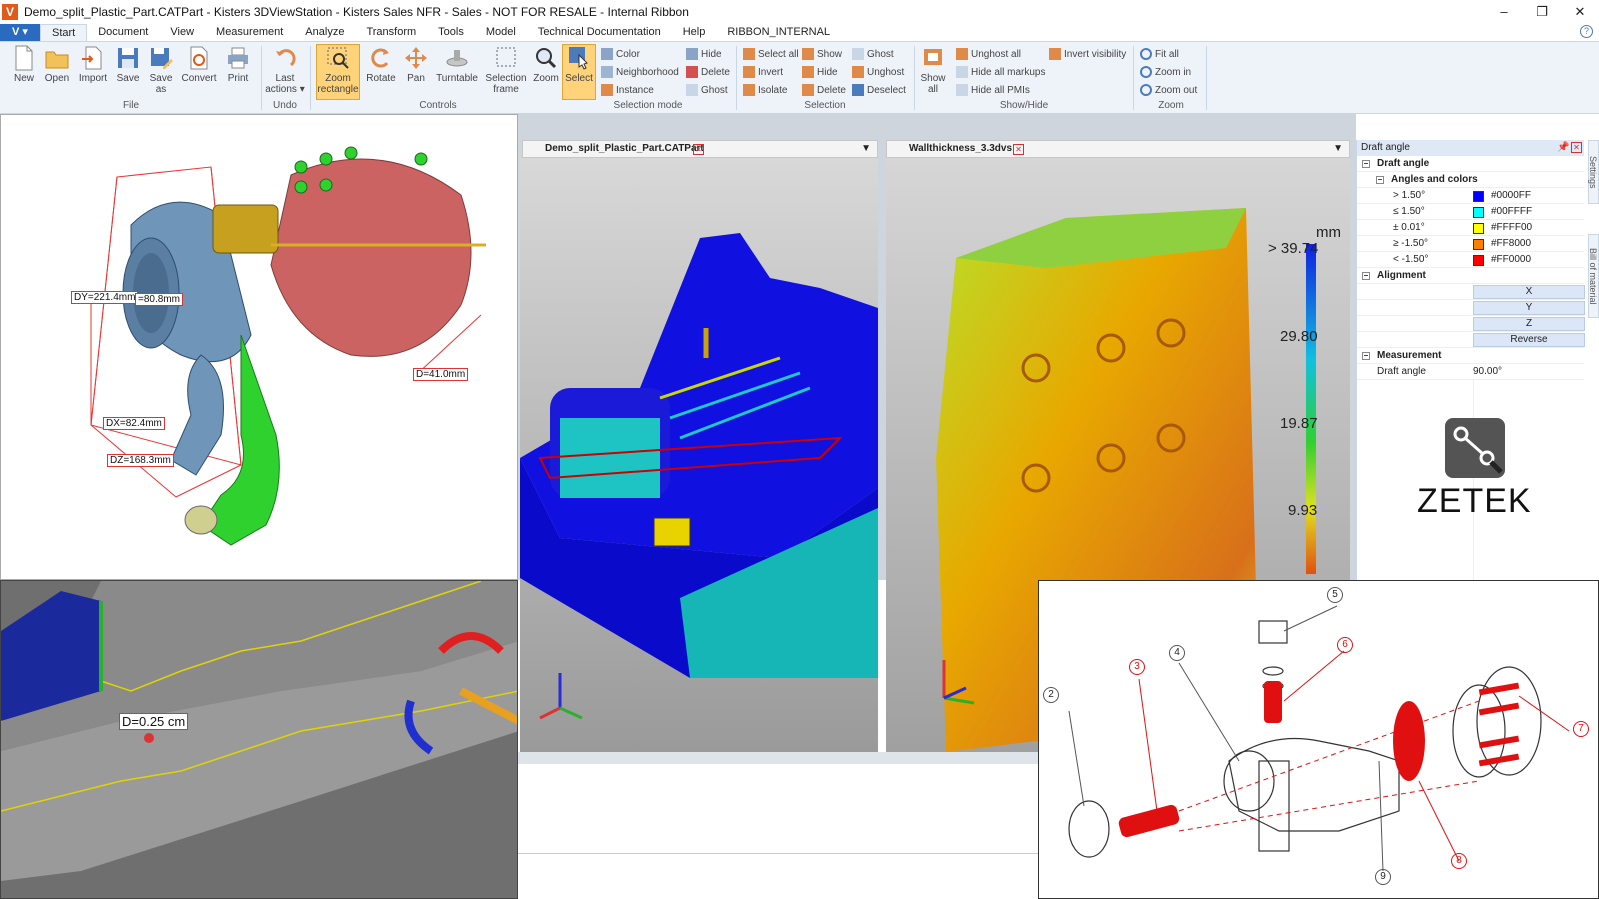 The width and height of the screenshot is (1599, 899). What do you see at coordinates (1470, 276) in the screenshot?
I see `section-alignment: – Alignment` at bounding box center [1470, 276].